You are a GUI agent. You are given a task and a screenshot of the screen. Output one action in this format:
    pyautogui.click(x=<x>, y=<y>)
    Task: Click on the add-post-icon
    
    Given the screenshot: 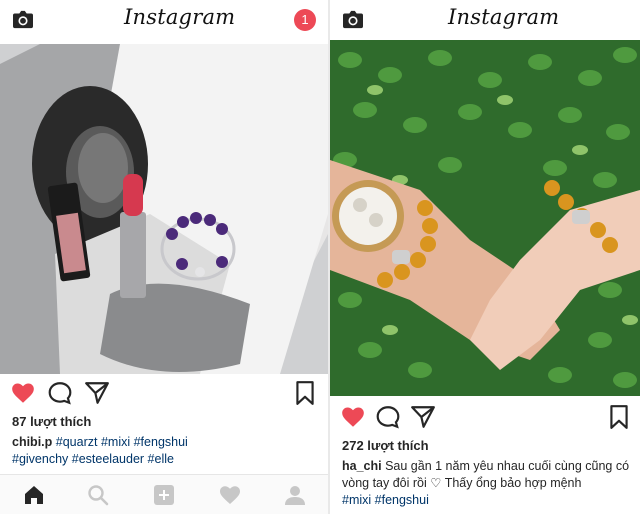 What is the action you would take?
    pyautogui.click(x=164, y=495)
    